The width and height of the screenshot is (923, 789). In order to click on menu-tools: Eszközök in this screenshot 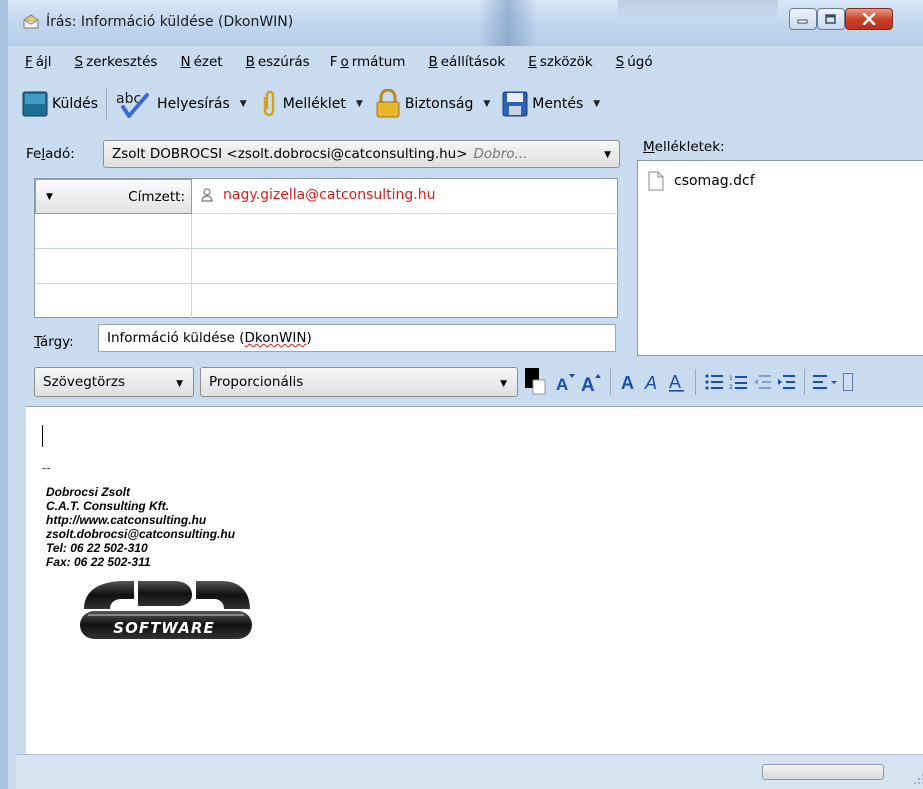, I will do `click(558, 64)`.